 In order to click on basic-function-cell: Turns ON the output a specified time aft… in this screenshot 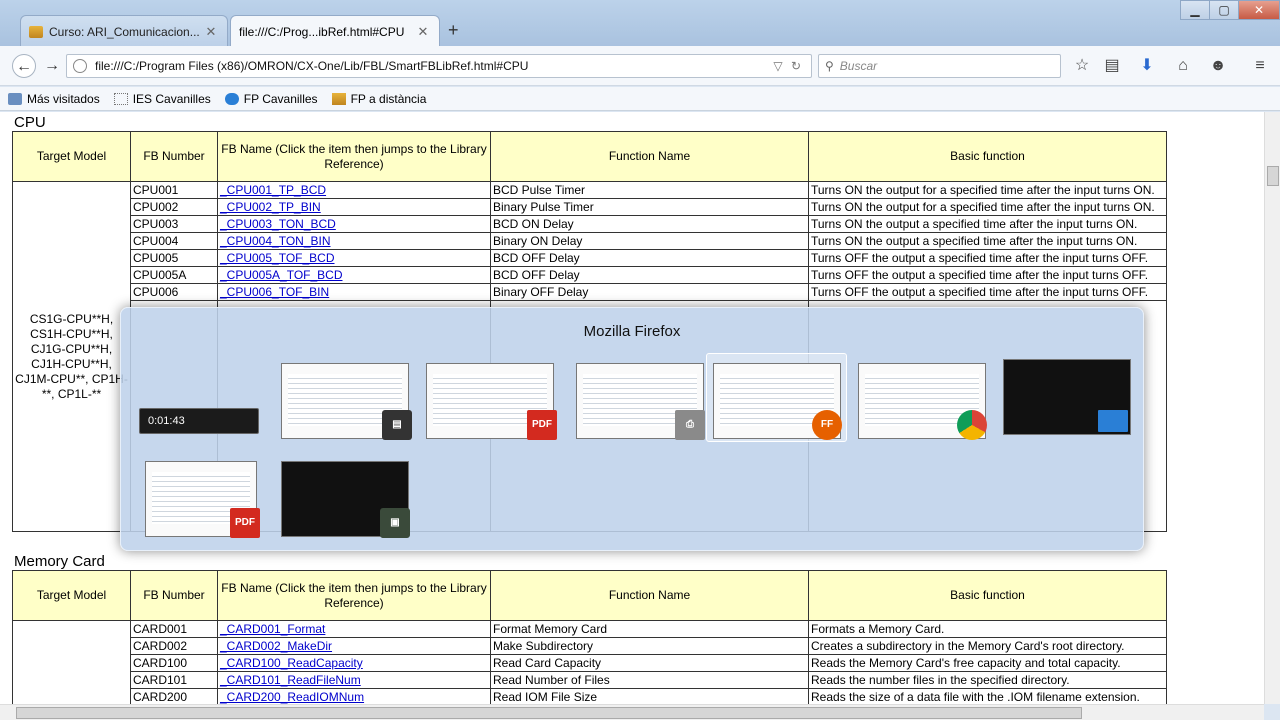, I will do `click(987, 224)`.